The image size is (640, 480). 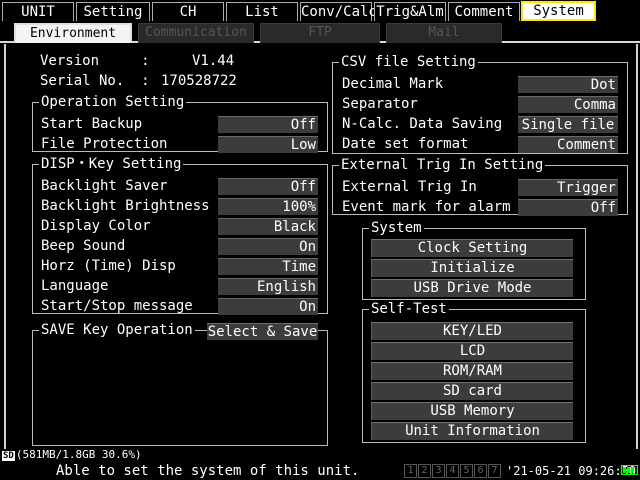 What do you see at coordinates (268, 206) in the screenshot?
I see `backlight-brightness-value: 100%` at bounding box center [268, 206].